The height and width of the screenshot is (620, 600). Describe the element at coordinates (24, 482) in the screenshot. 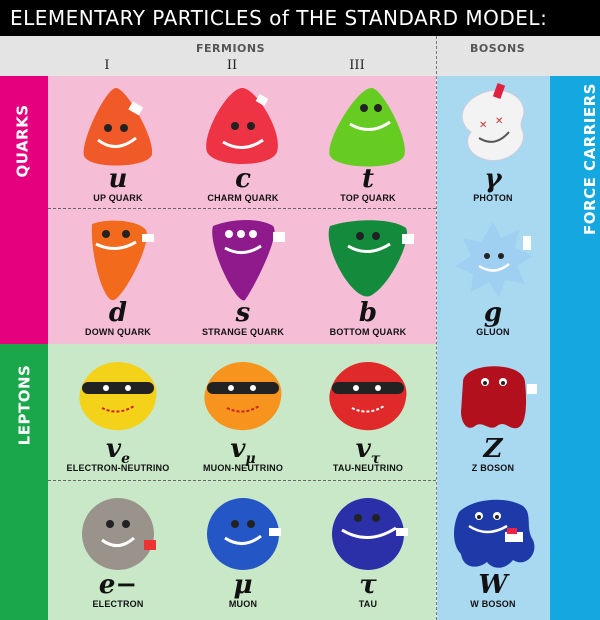

I see `leptons-band: LEPTONS` at that location.